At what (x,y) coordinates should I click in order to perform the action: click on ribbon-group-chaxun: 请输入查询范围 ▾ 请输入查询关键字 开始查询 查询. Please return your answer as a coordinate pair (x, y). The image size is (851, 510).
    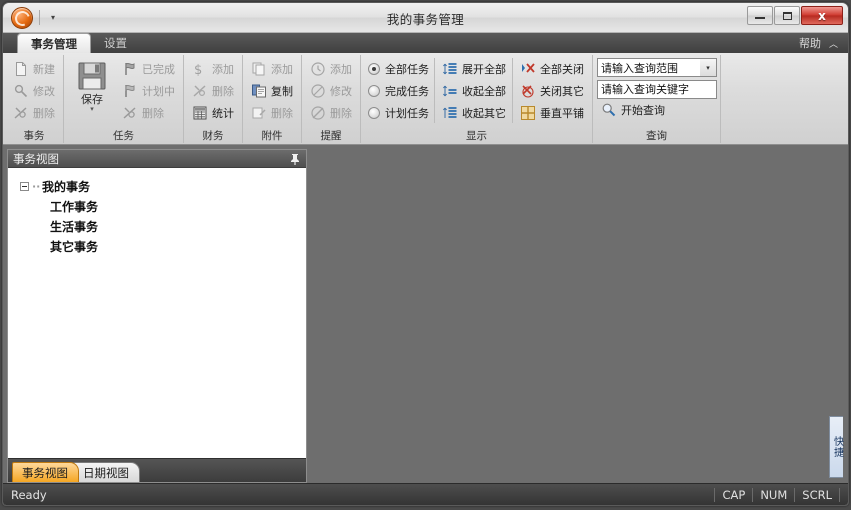
    Looking at the image, I should click on (657, 99).